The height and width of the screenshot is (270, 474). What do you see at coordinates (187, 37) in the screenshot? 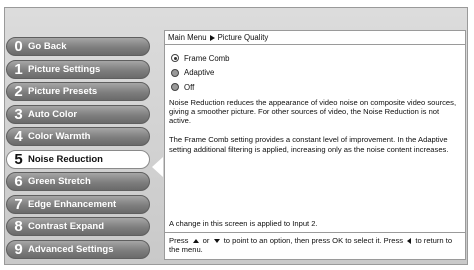
I see `breadcrumb-root: Main Menu` at bounding box center [187, 37].